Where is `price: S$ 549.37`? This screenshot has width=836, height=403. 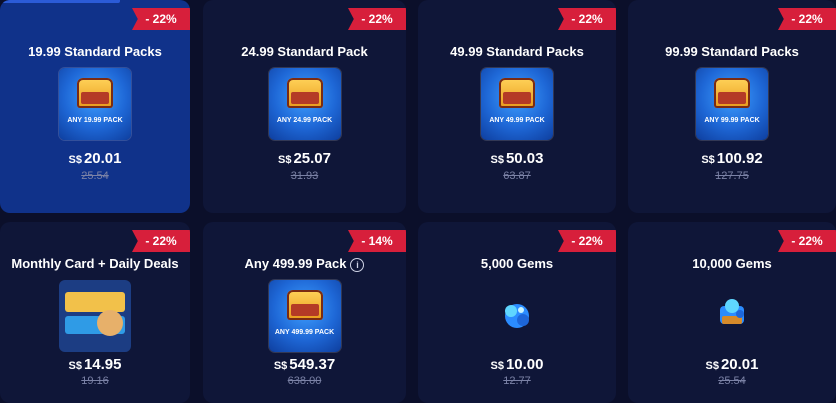
price: S$ 549.37 is located at coordinates (304, 364).